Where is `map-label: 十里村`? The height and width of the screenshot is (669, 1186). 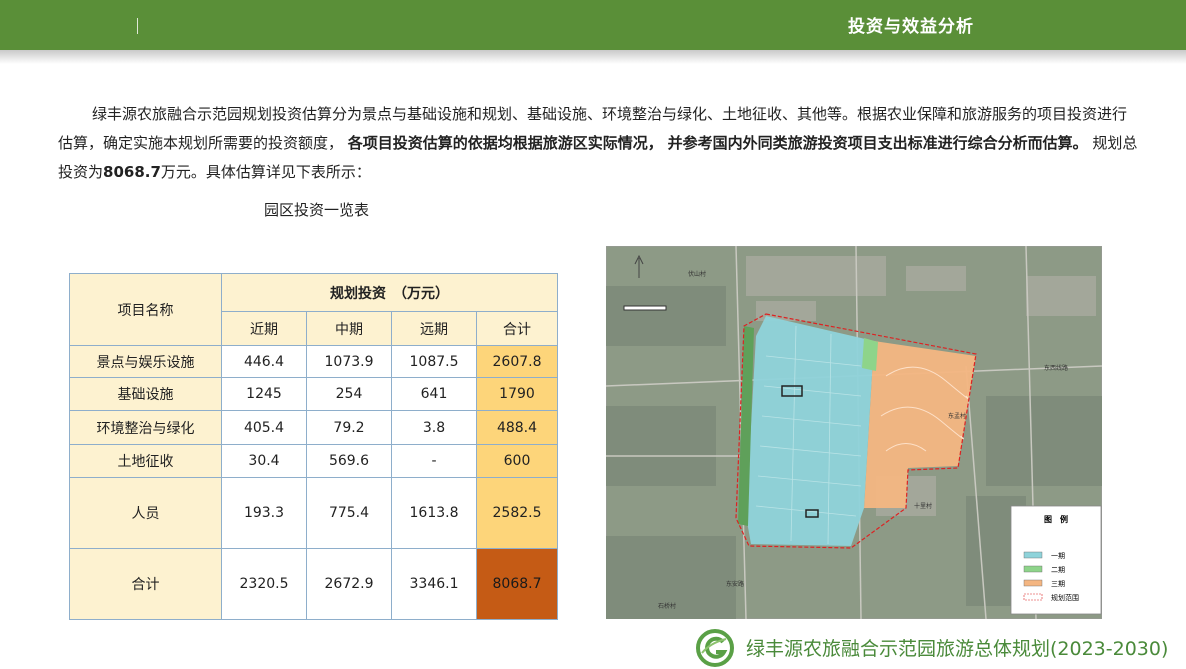
map-label: 十里村 is located at coordinates (923, 506).